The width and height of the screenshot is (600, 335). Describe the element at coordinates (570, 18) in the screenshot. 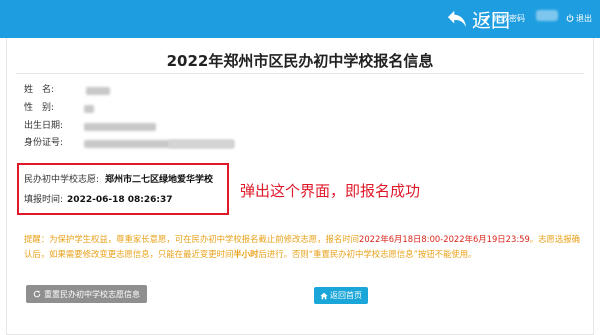

I see `power-icon` at that location.